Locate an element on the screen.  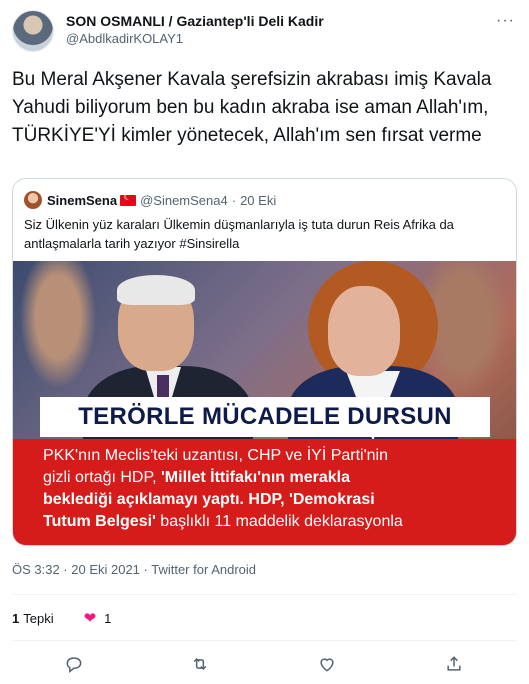
author-handle: @AbdlkadirKOLAY1 is located at coordinates (195, 39).